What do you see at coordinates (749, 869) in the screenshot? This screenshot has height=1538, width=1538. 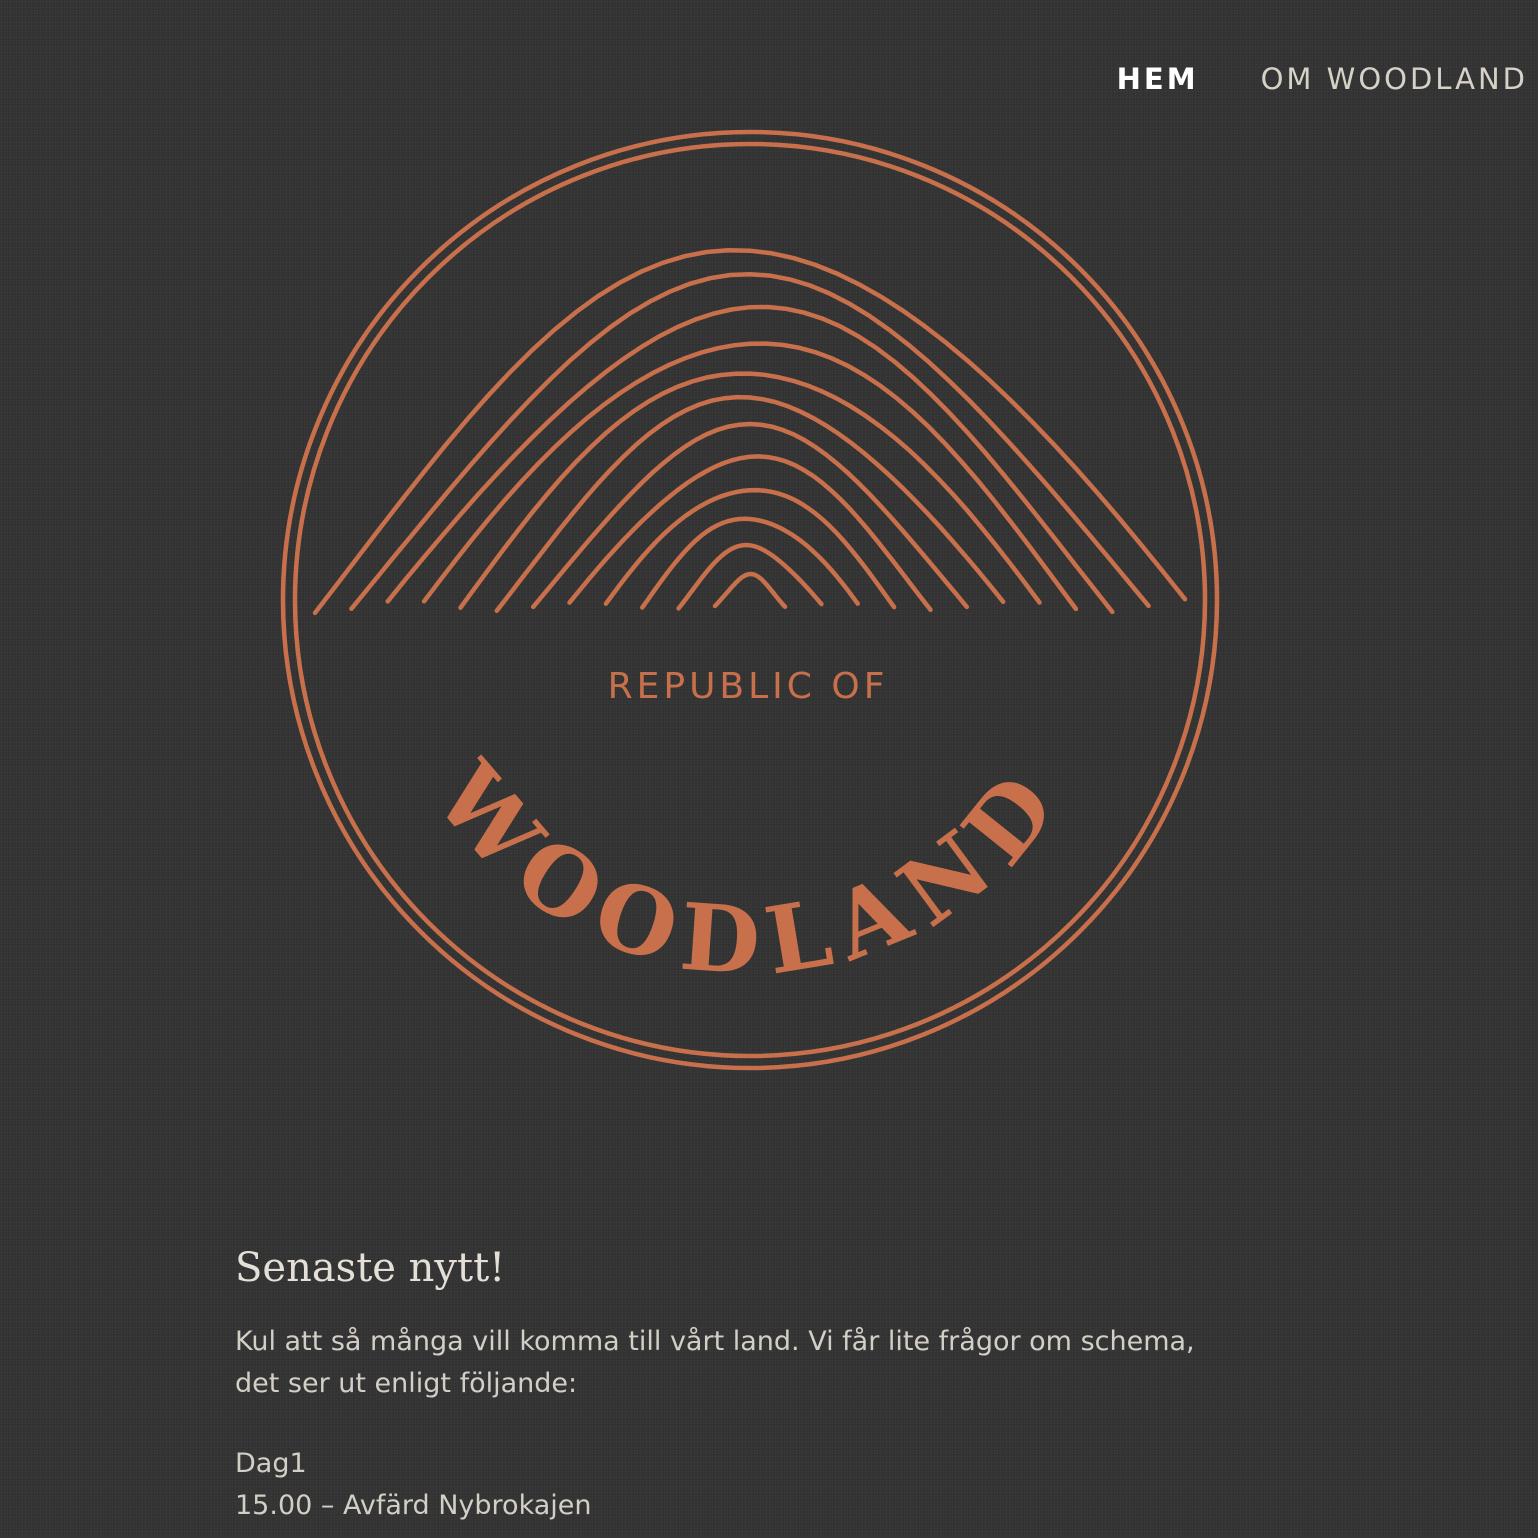 I see `logo-woodland-text: WOODLAND` at bounding box center [749, 869].